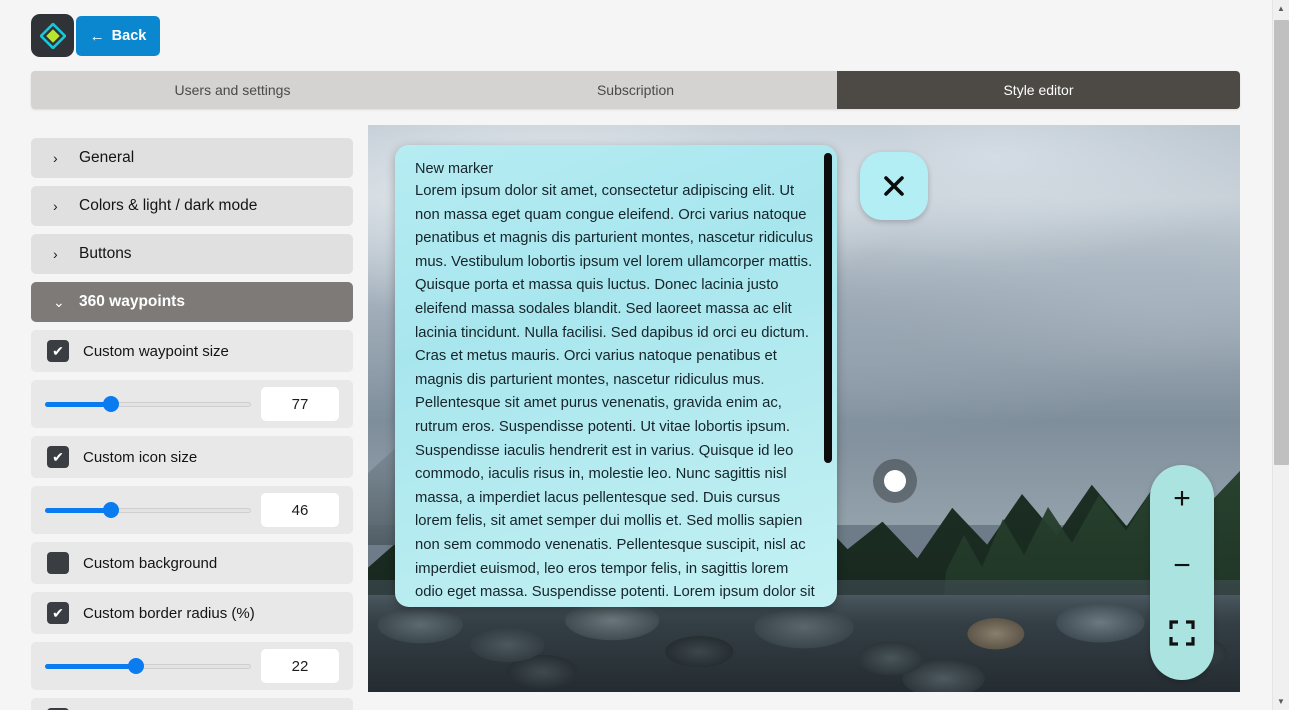  Describe the element at coordinates (59, 302) in the screenshot. I see `chevron-down-icon: ⌄` at that location.